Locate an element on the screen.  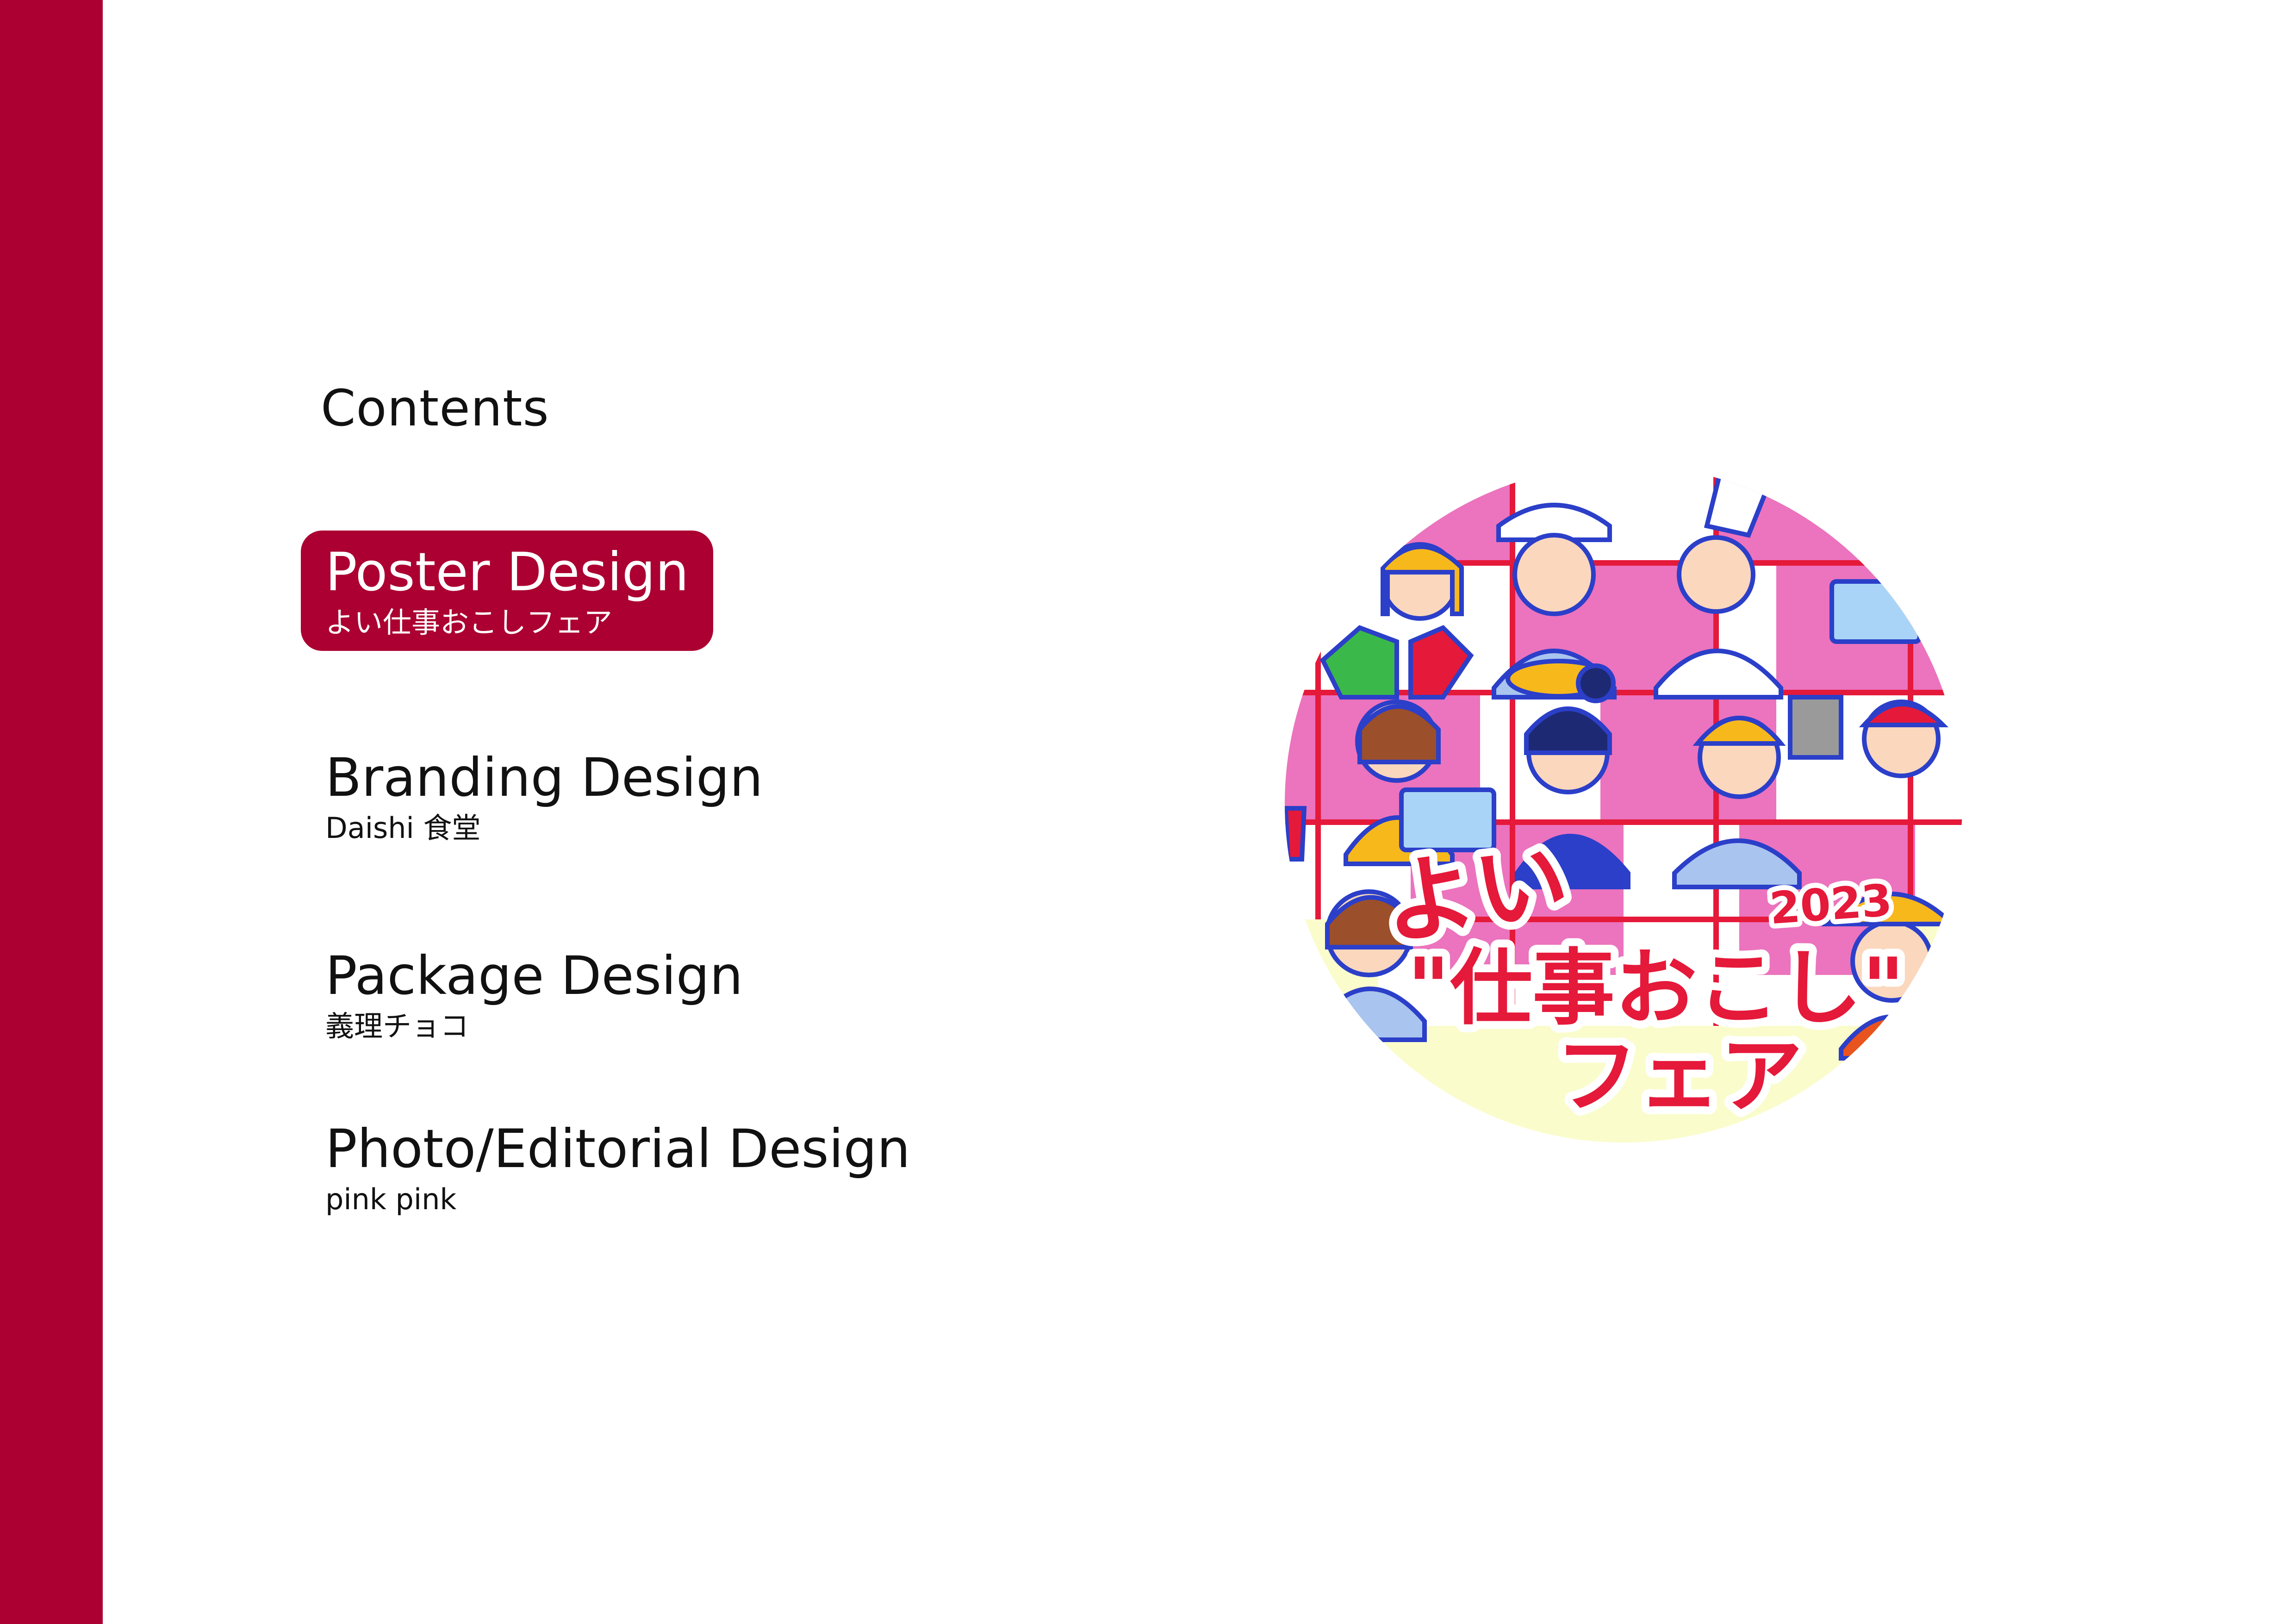
contents-item-title: Branding Design is located at coordinates (544, 777).